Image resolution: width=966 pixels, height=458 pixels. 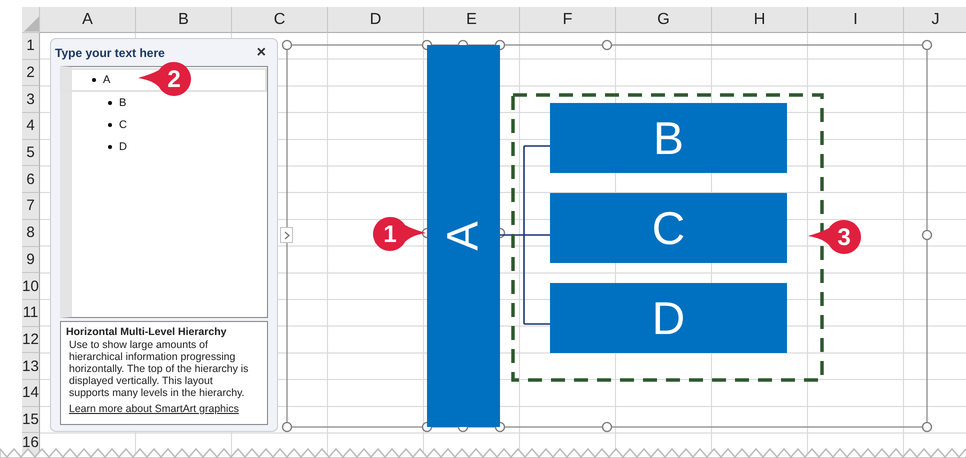 What do you see at coordinates (31, 420) in the screenshot?
I see `row-header: 15` at bounding box center [31, 420].